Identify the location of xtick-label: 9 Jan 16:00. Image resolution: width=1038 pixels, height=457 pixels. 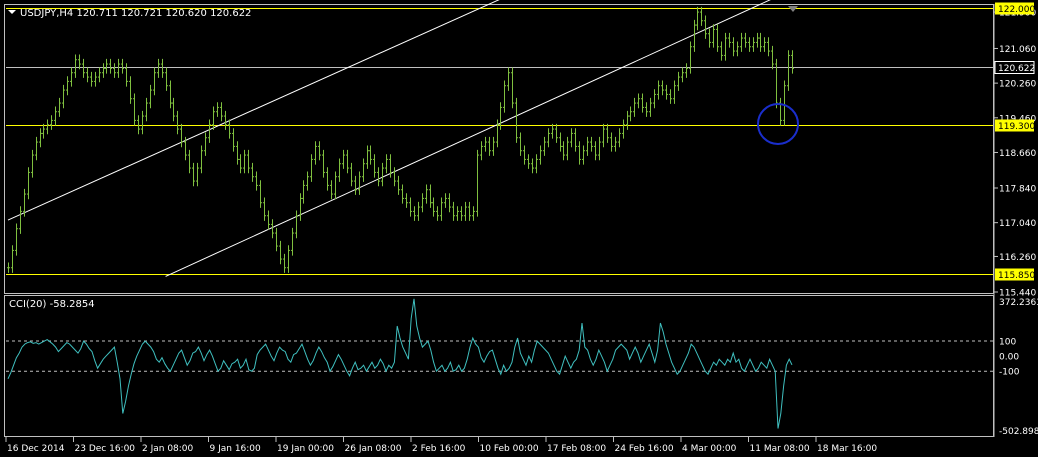
(236, 449).